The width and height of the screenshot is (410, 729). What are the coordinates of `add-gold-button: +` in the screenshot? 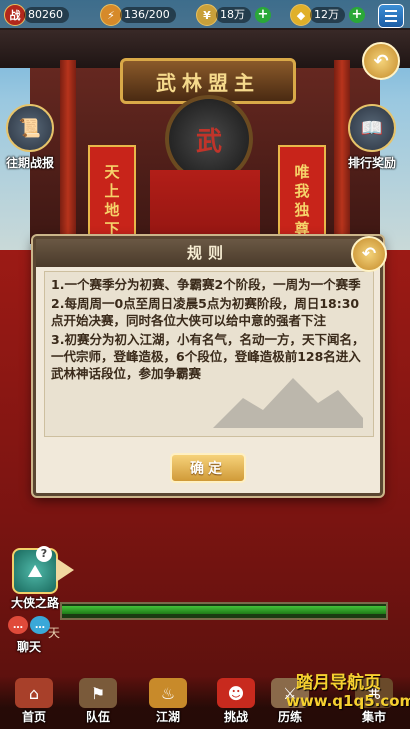 It's located at (357, 15).